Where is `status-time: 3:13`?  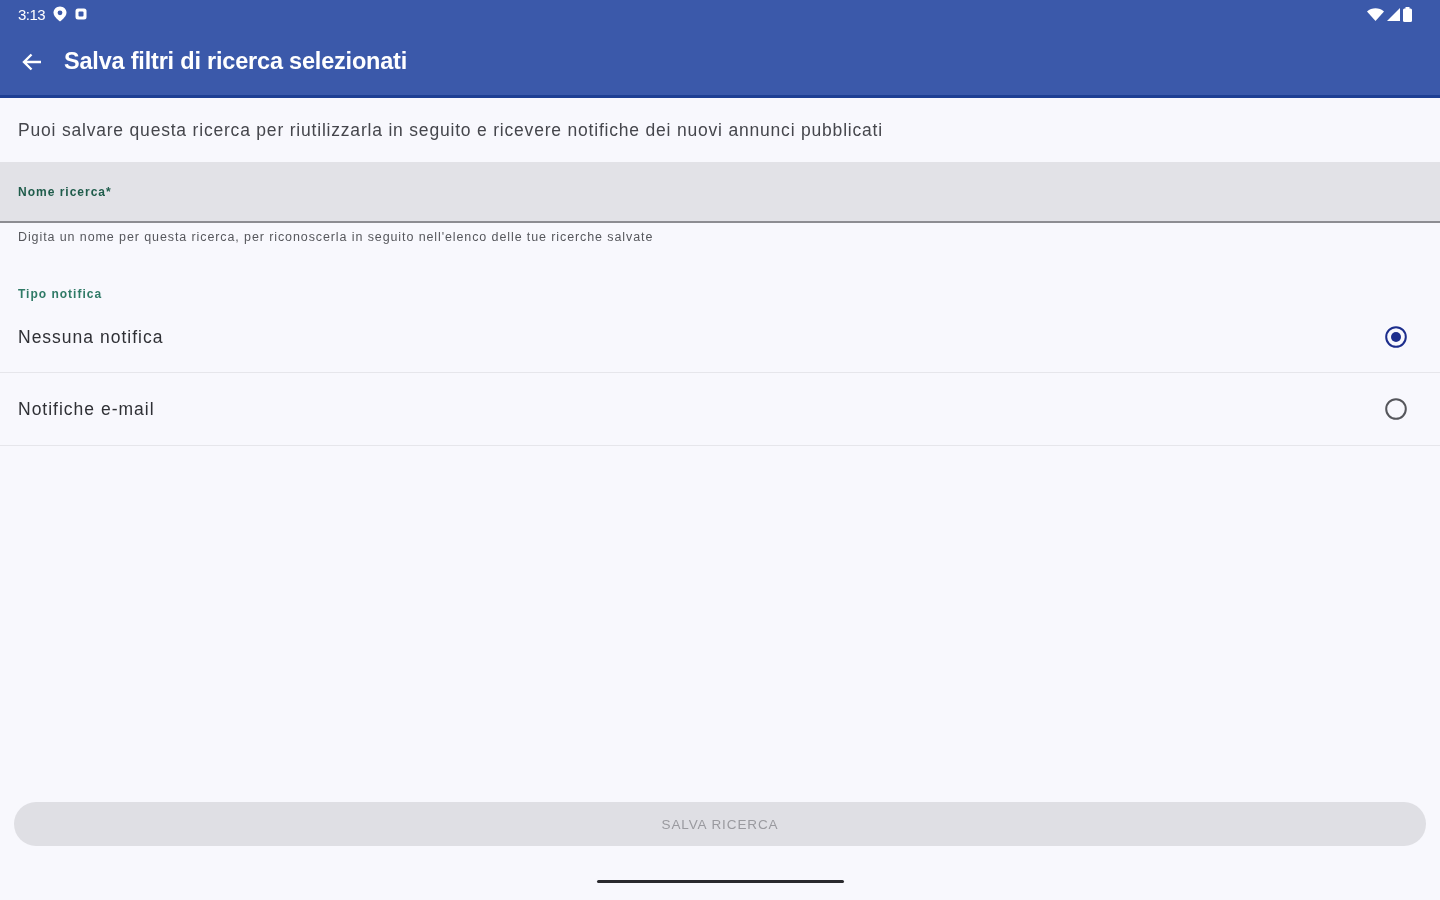
status-time: 3:13 is located at coordinates (32, 14).